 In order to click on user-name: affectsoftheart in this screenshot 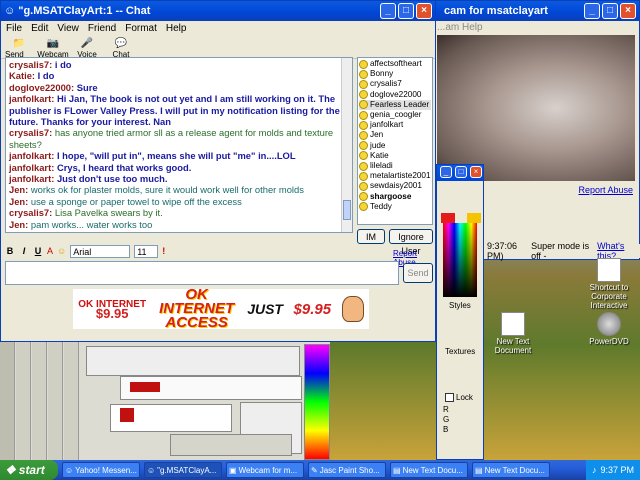, I will do `click(396, 63)`.